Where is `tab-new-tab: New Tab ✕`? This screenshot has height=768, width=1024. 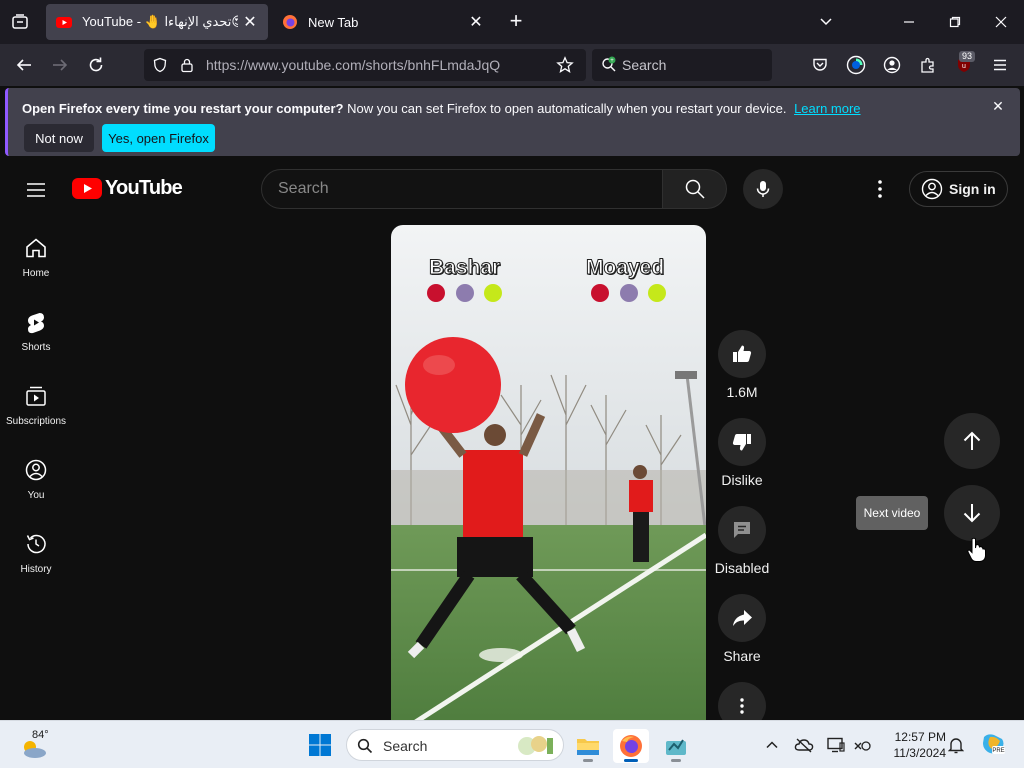 tab-new-tab: New Tab ✕ is located at coordinates (383, 22).